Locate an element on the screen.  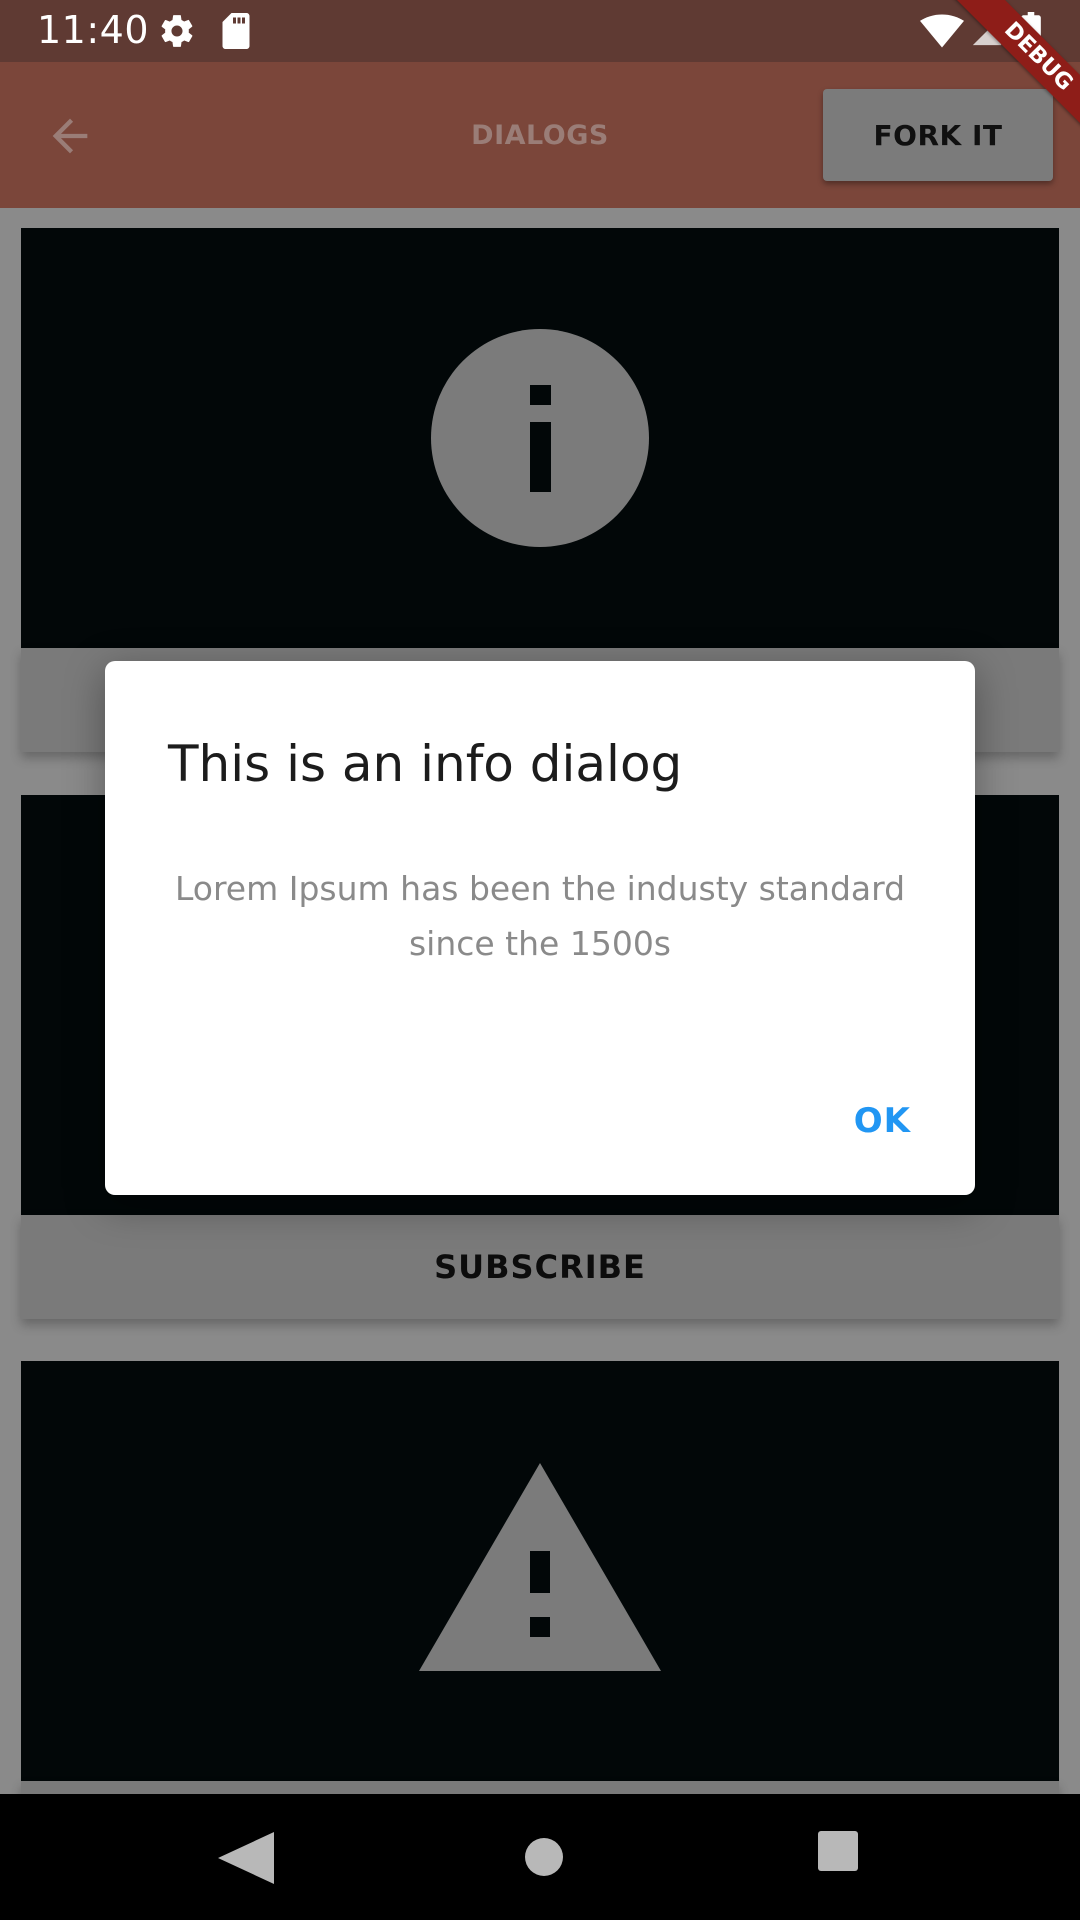
signal-icon is located at coordinates (987, 31).